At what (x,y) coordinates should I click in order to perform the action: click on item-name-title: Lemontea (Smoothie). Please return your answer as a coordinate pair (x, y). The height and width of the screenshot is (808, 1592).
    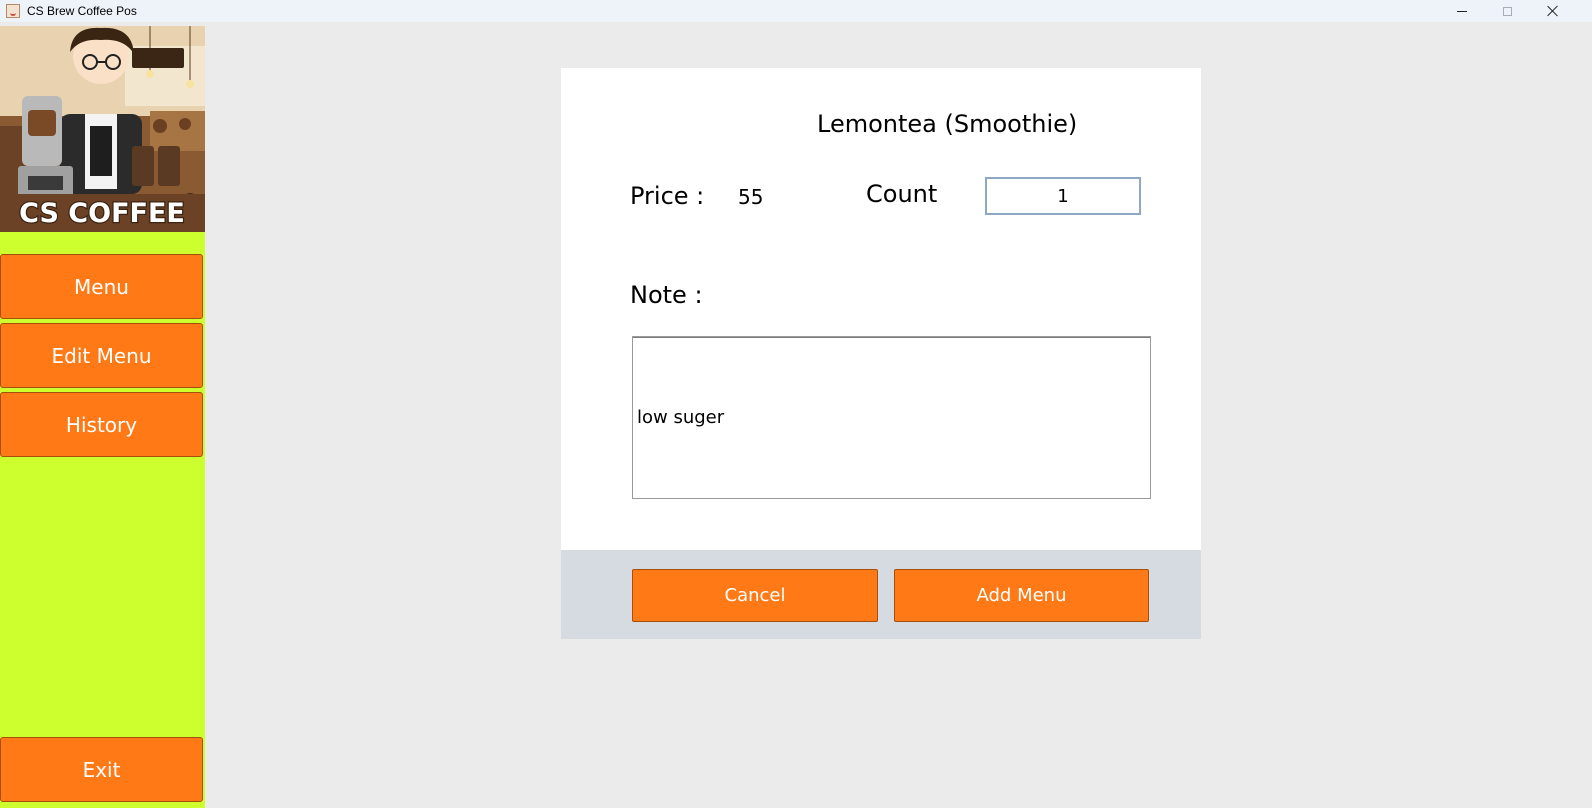
    Looking at the image, I should click on (947, 124).